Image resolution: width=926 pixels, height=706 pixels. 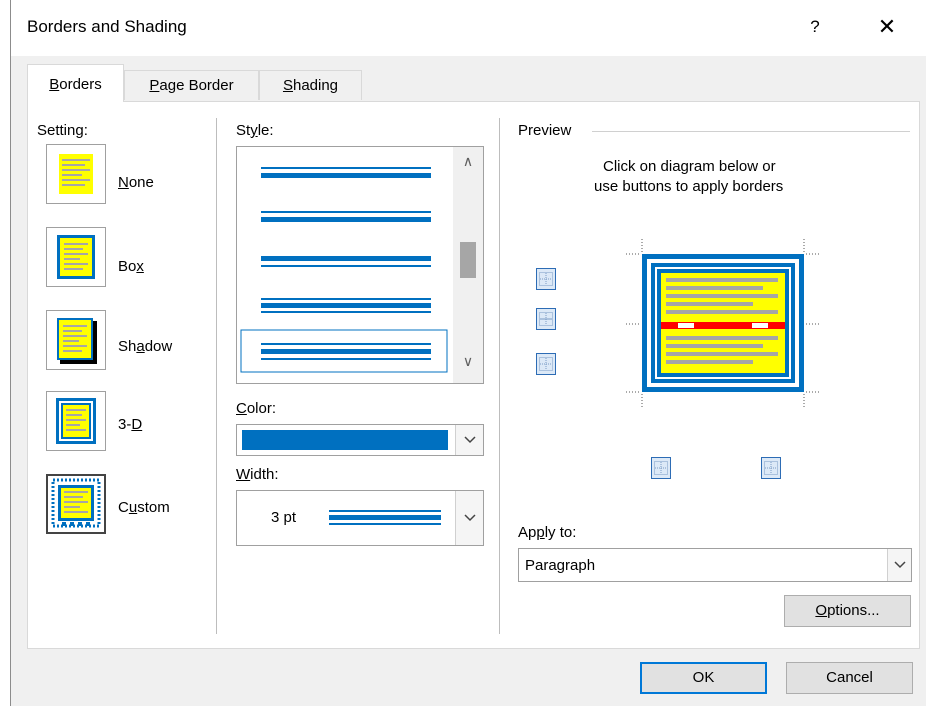 I want to click on inside-horizontal-border-button, so click(x=546, y=319).